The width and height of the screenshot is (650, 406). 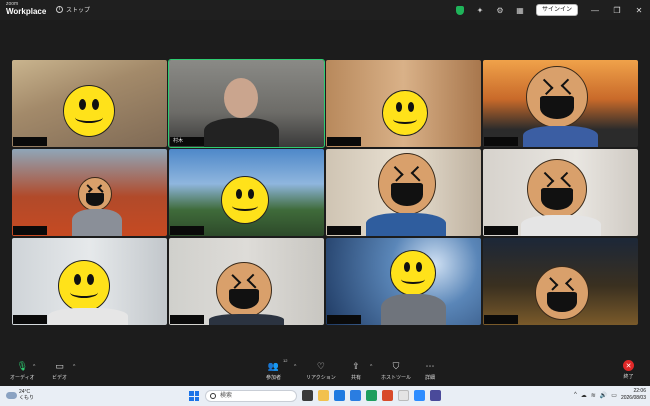 I want to click on zoom-logo: zoom Workplace, so click(x=26, y=9).